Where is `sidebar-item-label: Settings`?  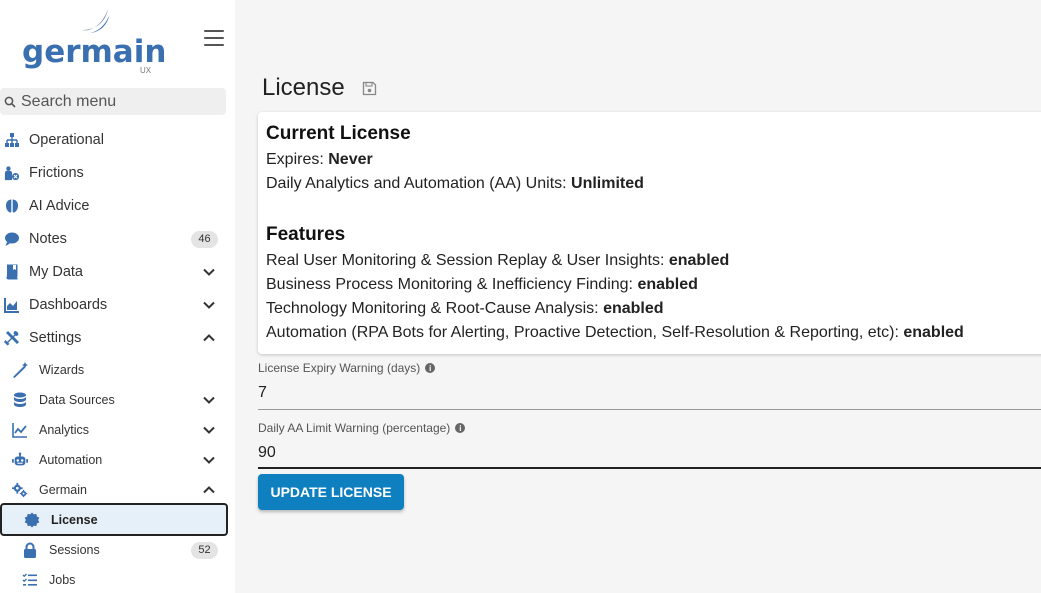 sidebar-item-label: Settings is located at coordinates (55, 338).